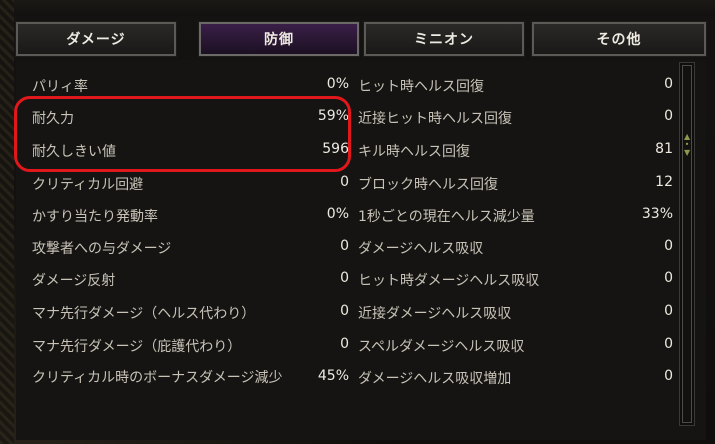 The height and width of the screenshot is (444, 715). I want to click on stat-row-hit-damage-leech: ヒット時ダメージヘルス吸収 0, so click(515, 281).